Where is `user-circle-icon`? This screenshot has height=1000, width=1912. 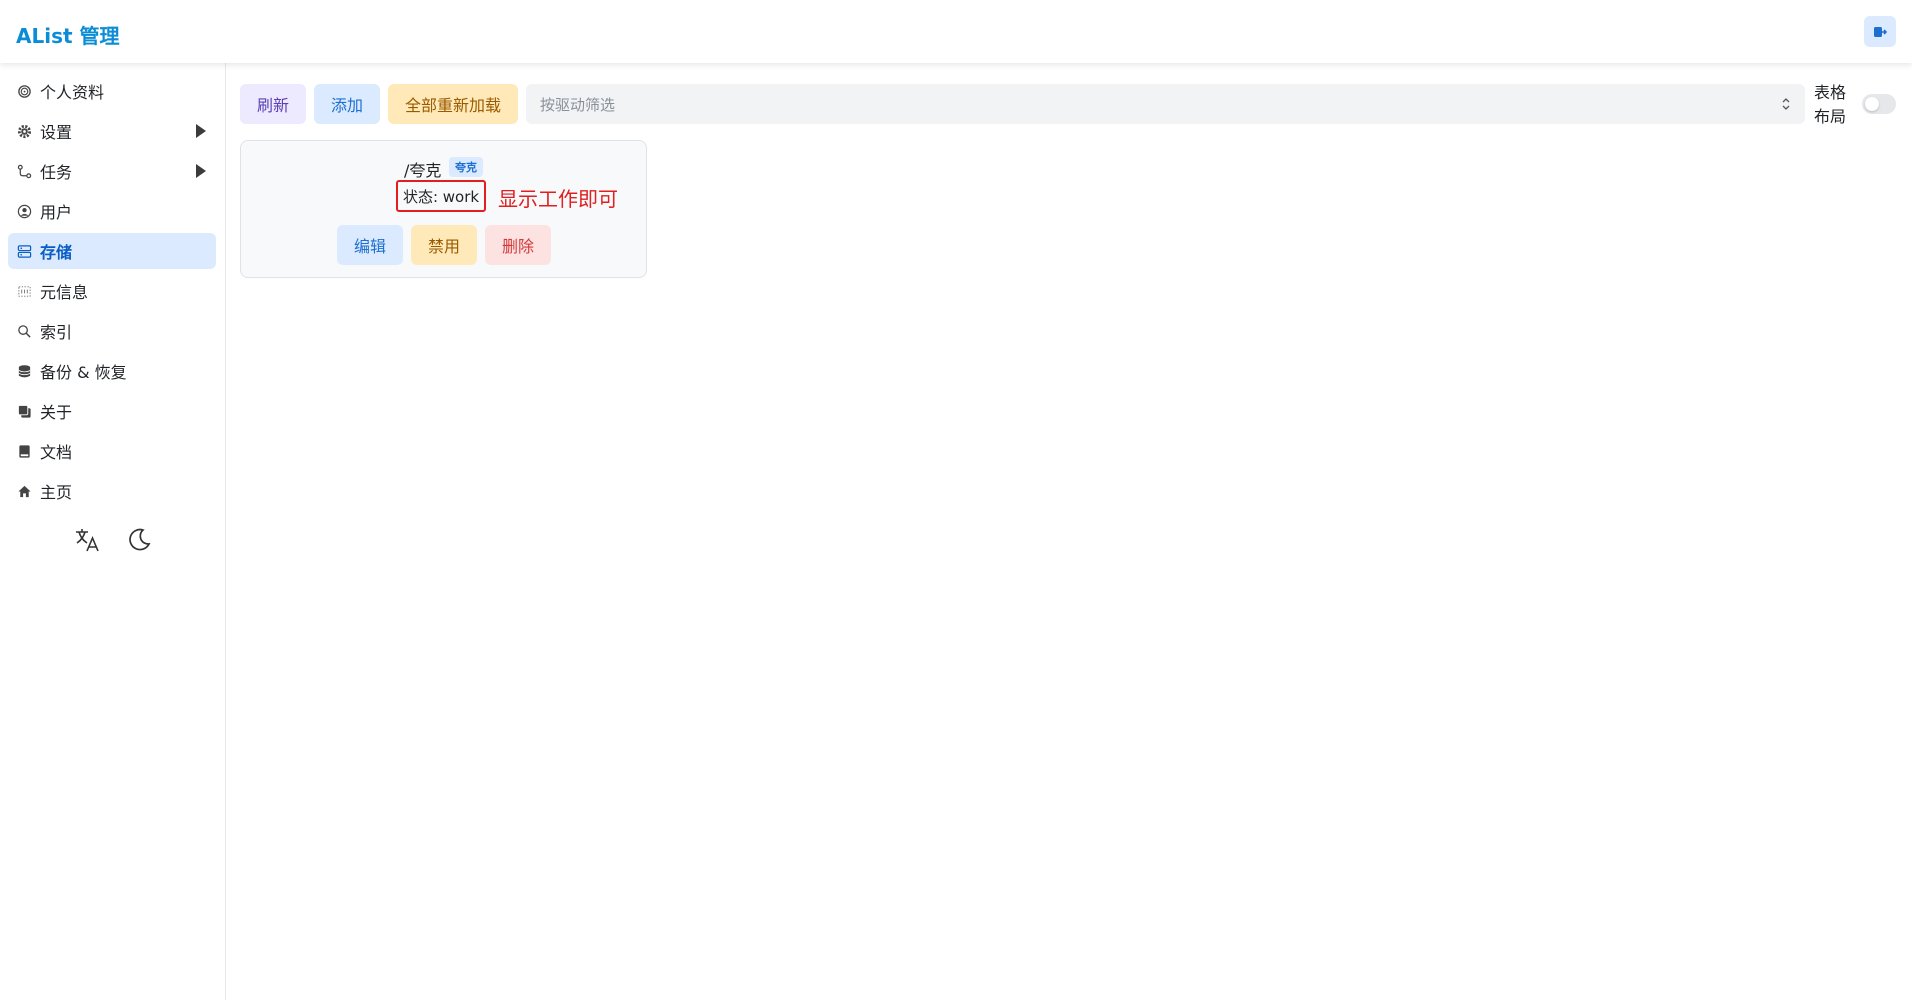 user-circle-icon is located at coordinates (24, 211).